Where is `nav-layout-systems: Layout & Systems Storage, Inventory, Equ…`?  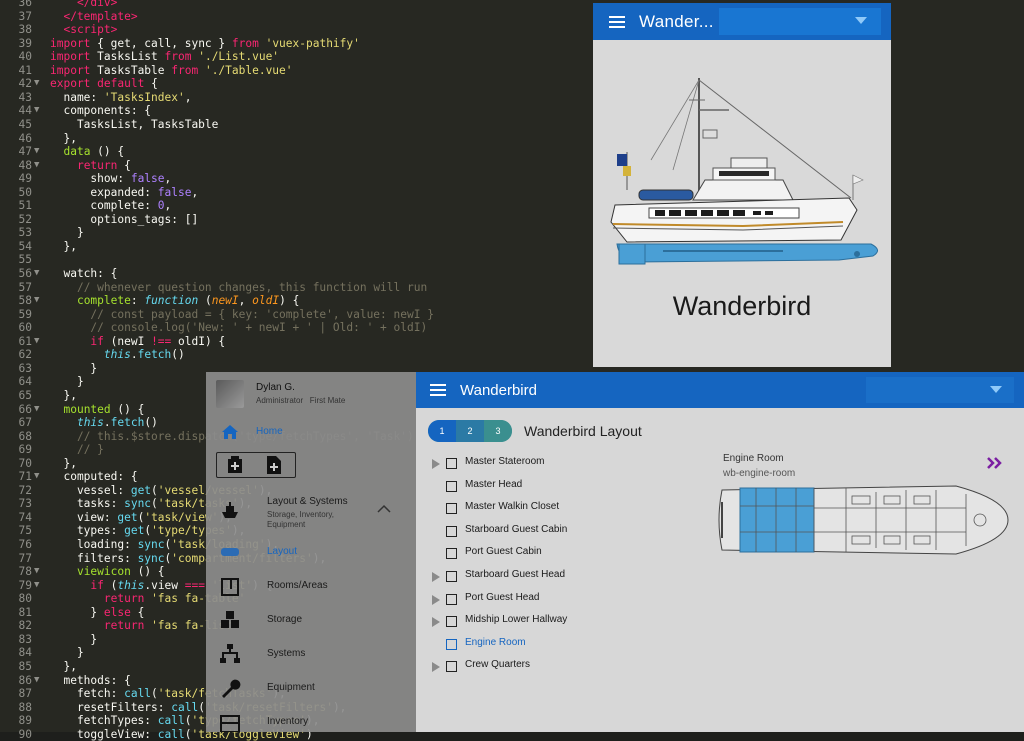 nav-layout-systems: Layout & Systems Storage, Inventory, Equ… is located at coordinates (311, 510).